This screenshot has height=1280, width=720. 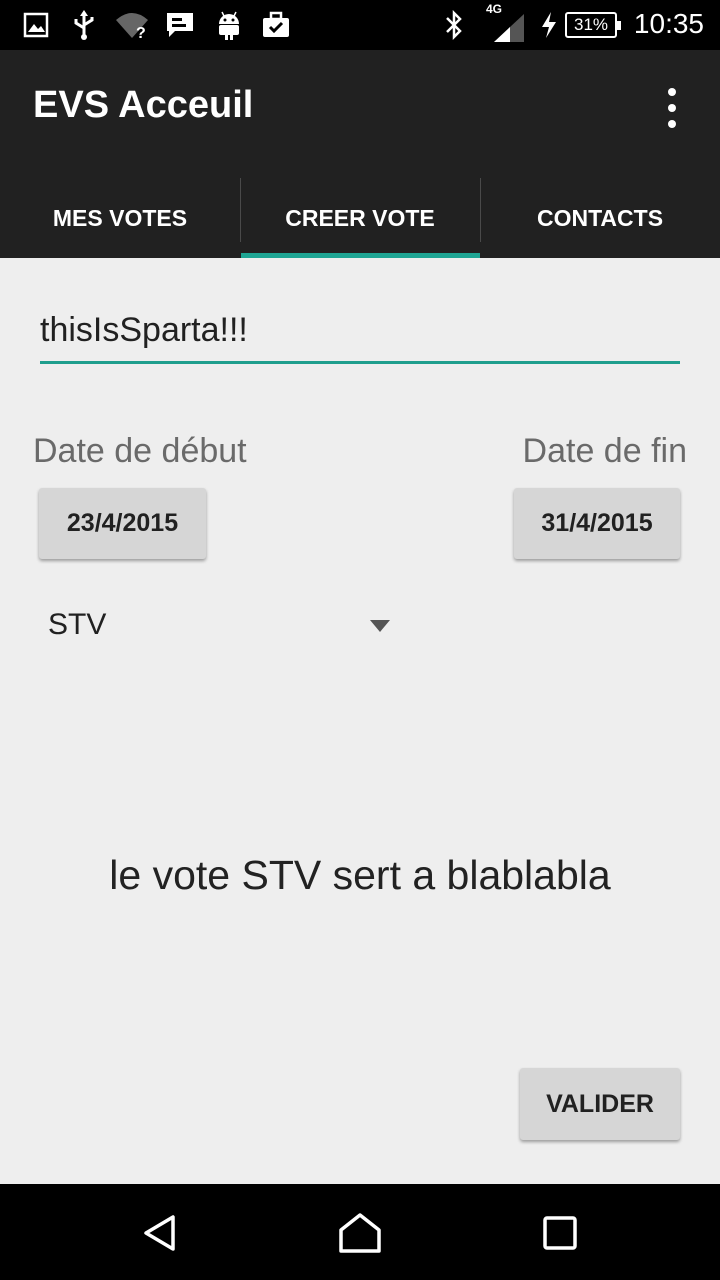 I want to click on signal-icon: 4G, so click(x=506, y=23).